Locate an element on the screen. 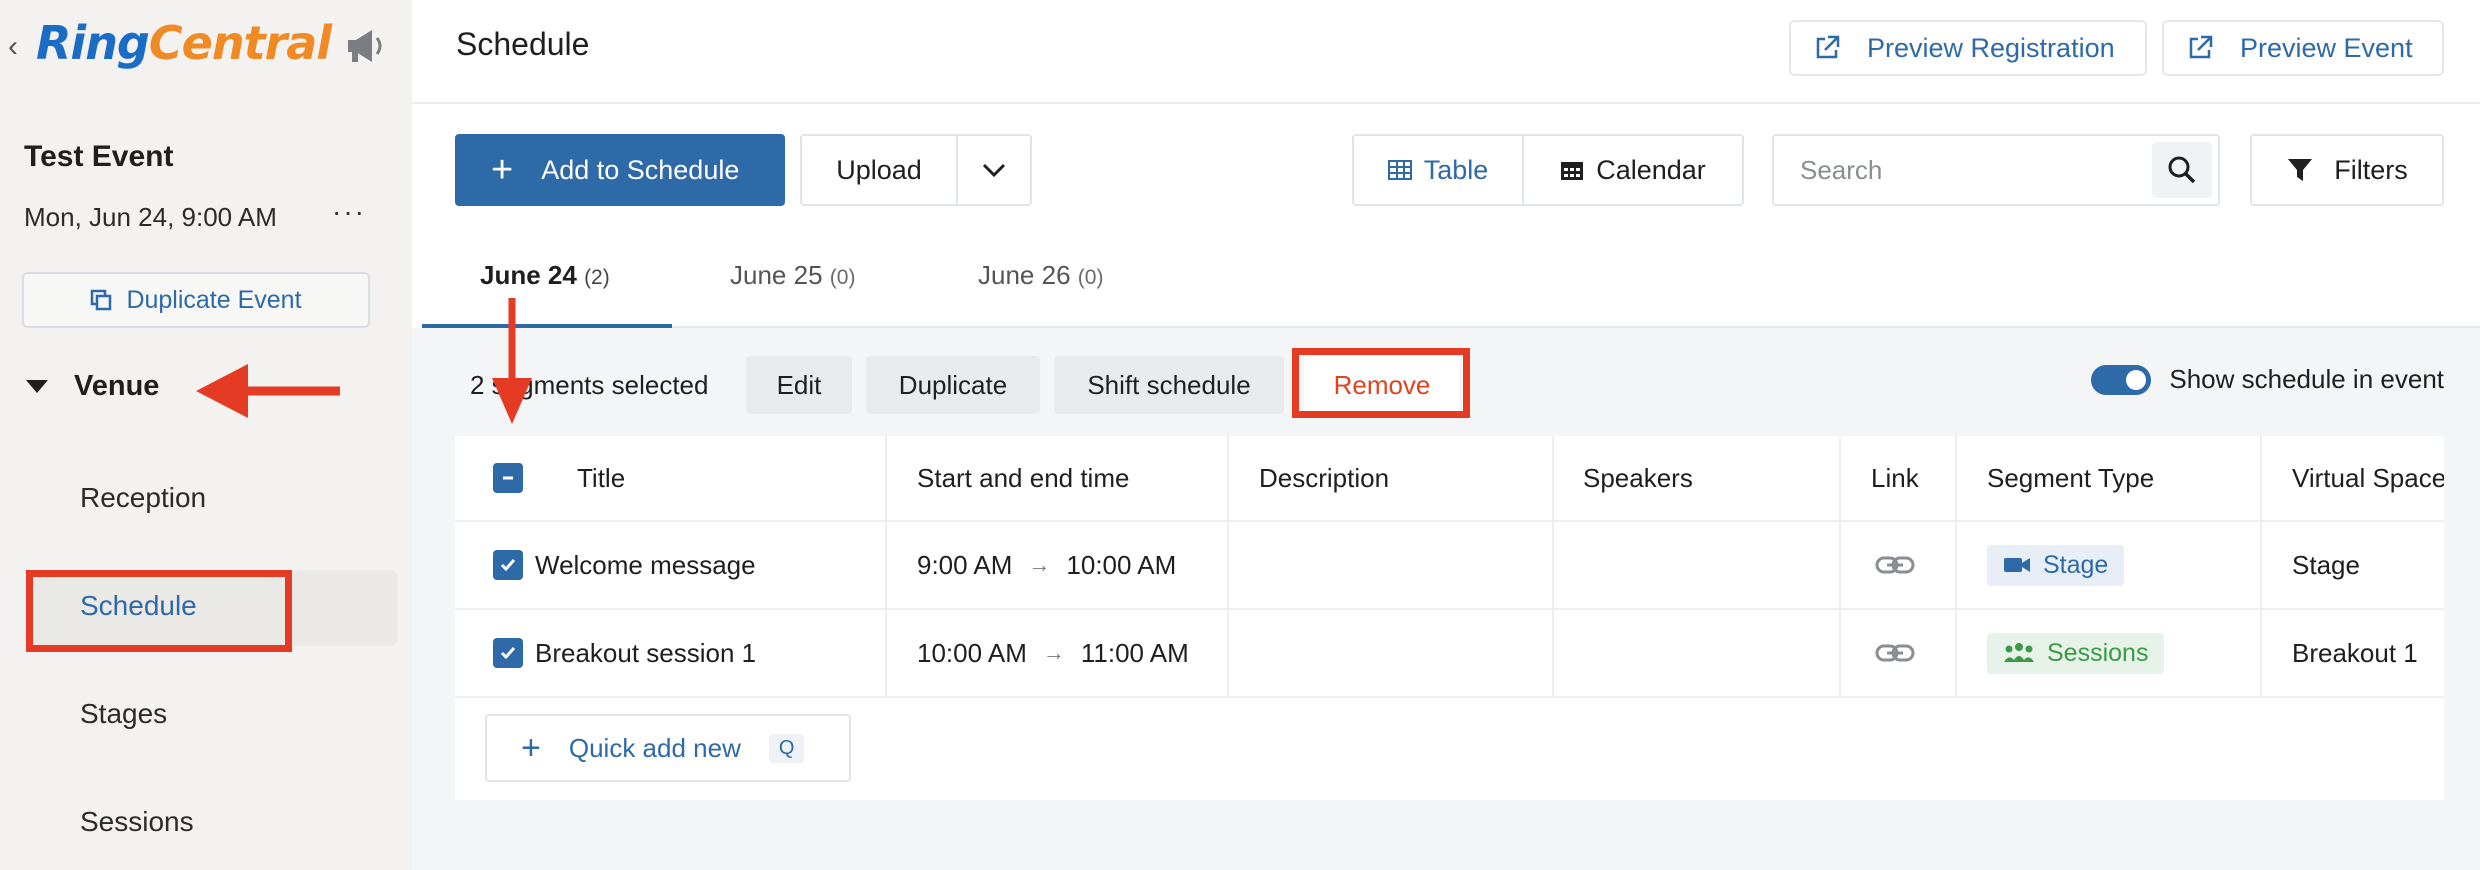 This screenshot has width=2480, height=870. row-virtual-space: Breakout 1 is located at coordinates (2355, 653).